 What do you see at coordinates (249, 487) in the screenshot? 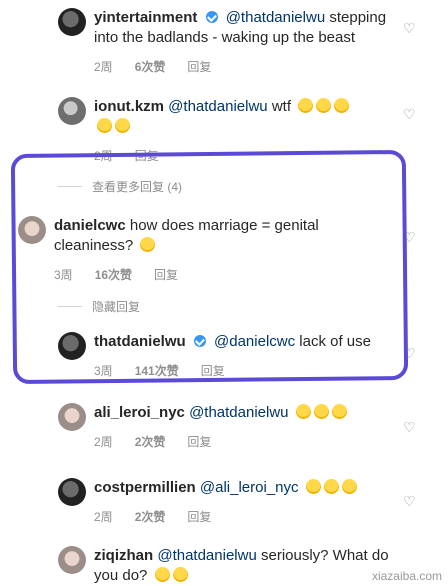
I see `mention: @ali_leroi_nyc` at bounding box center [249, 487].